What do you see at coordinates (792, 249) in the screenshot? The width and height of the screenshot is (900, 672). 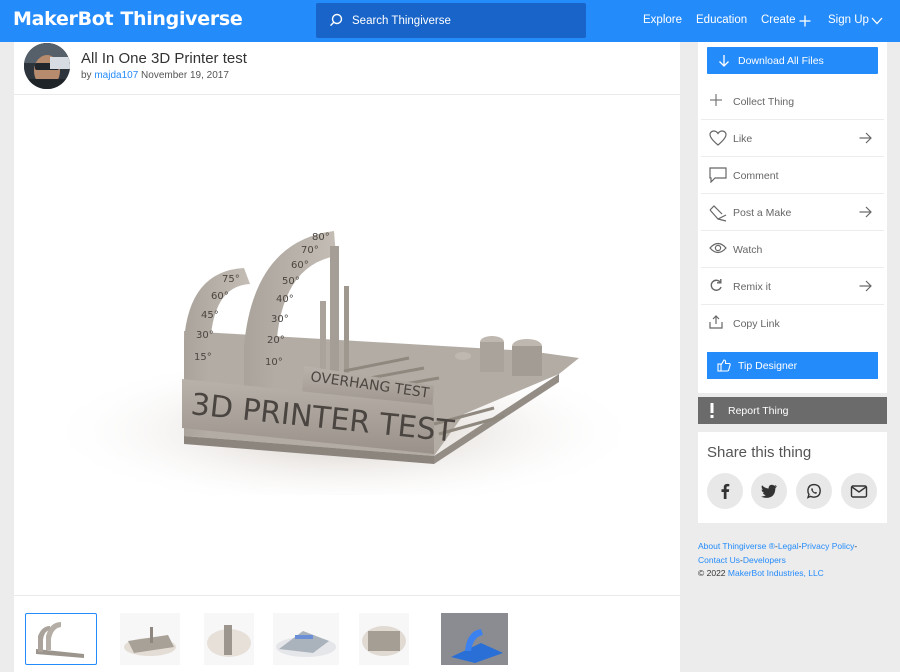 I see `watch-button: Watch` at bounding box center [792, 249].